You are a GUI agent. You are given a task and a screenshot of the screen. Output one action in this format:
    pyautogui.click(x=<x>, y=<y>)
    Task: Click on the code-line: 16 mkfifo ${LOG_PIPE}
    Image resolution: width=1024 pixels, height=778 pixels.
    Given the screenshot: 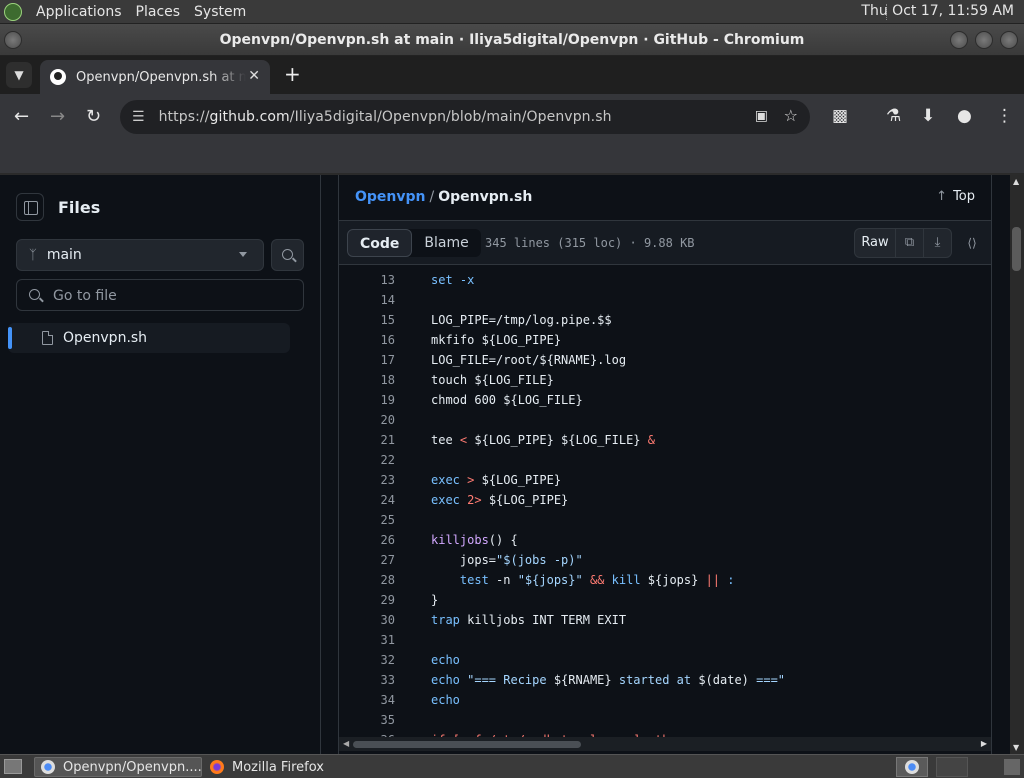 What is the action you would take?
    pyautogui.click(x=665, y=340)
    